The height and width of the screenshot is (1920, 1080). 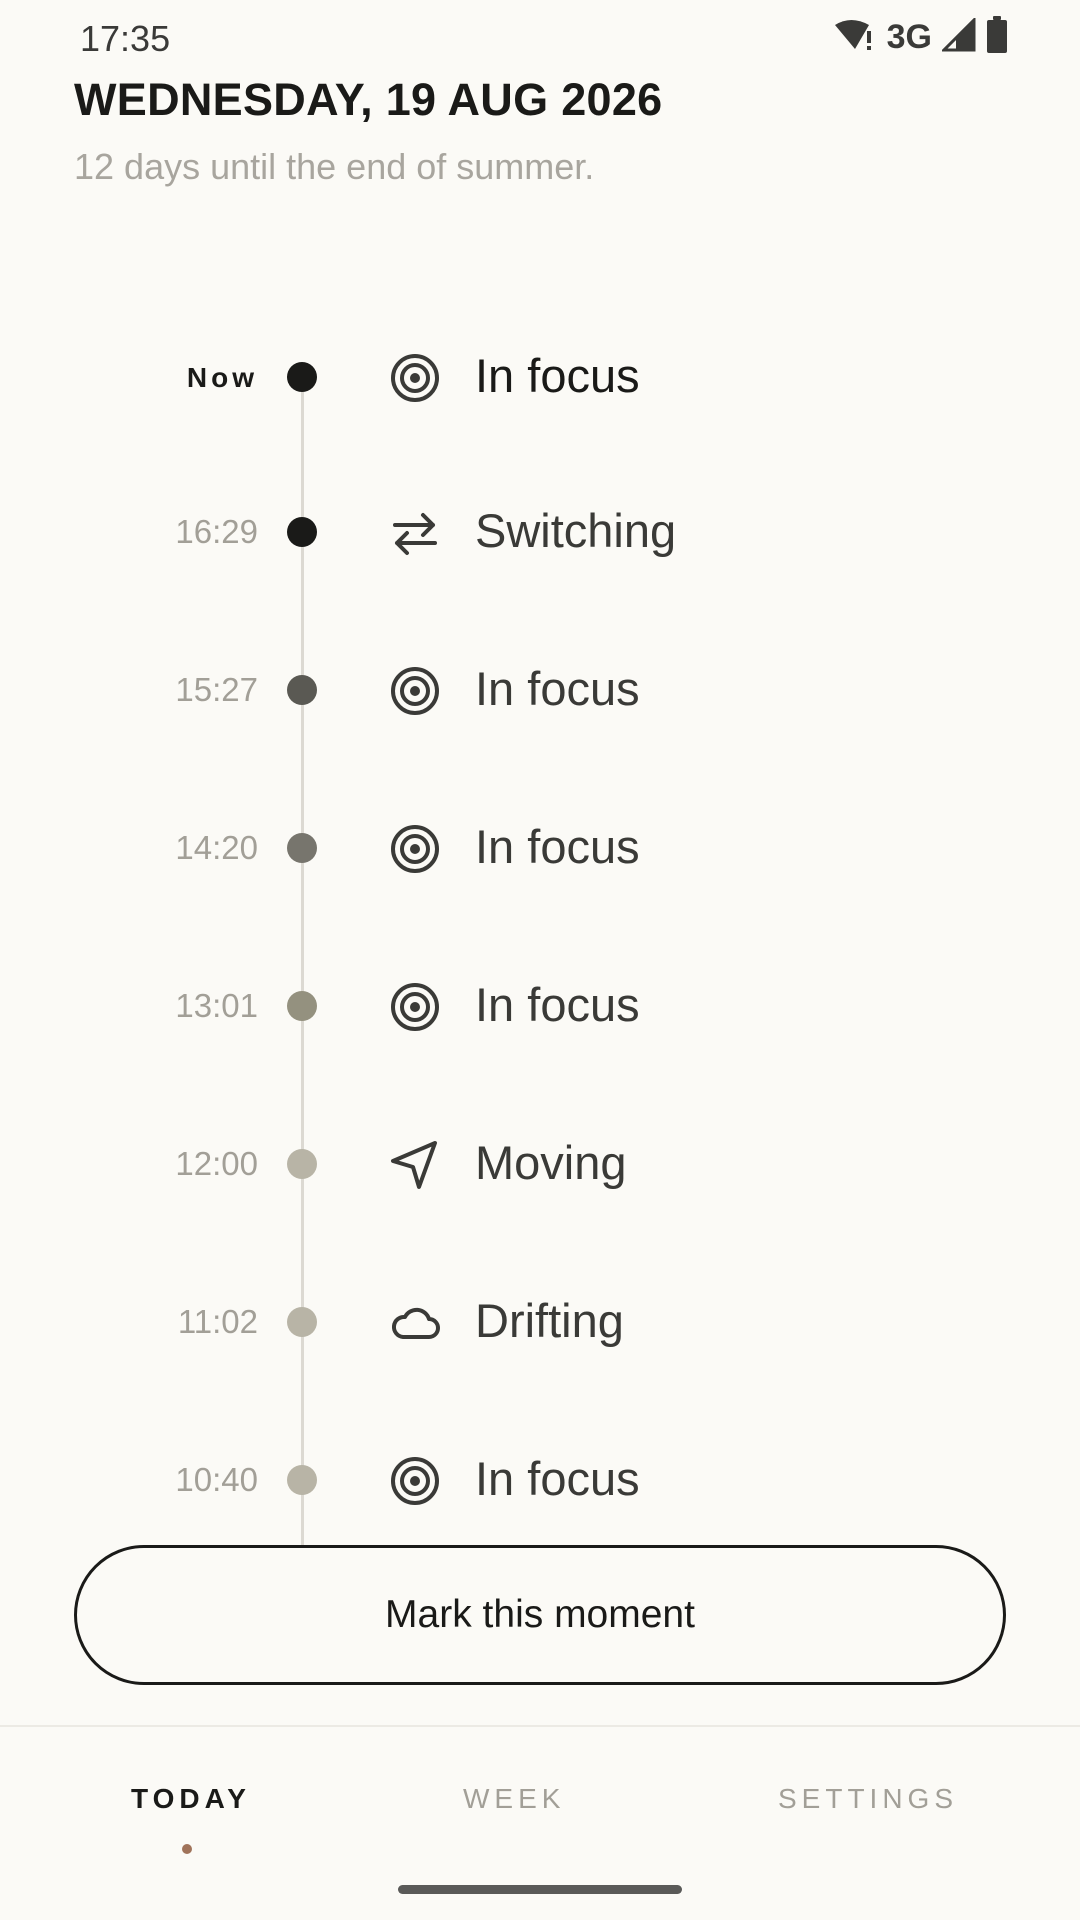 What do you see at coordinates (514, 1799) in the screenshot?
I see `tab-week: WEEK` at bounding box center [514, 1799].